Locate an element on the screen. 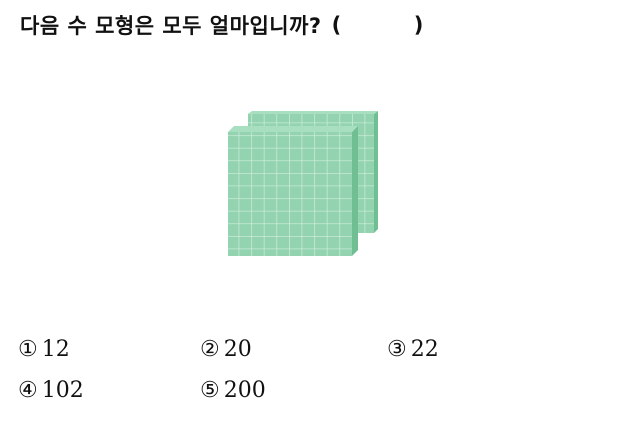 The height and width of the screenshot is (430, 630). choice-1: ① 12 is located at coordinates (44, 349).